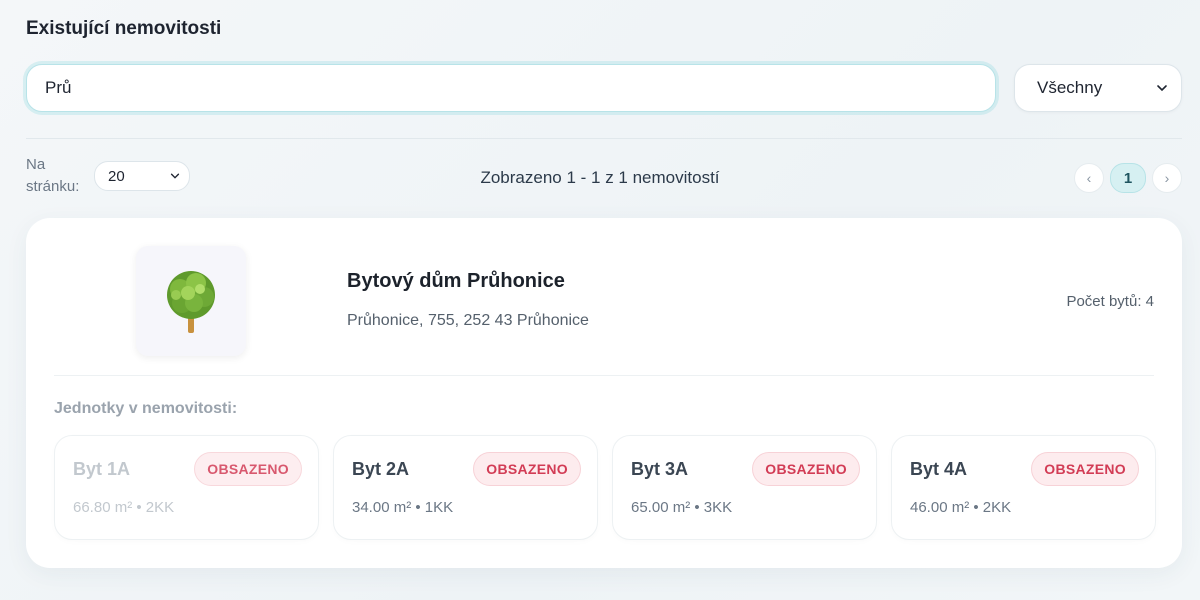 This screenshot has height=600, width=1200. I want to click on property-address: Průhonice, 755, 252 43 Průhonice, so click(468, 320).